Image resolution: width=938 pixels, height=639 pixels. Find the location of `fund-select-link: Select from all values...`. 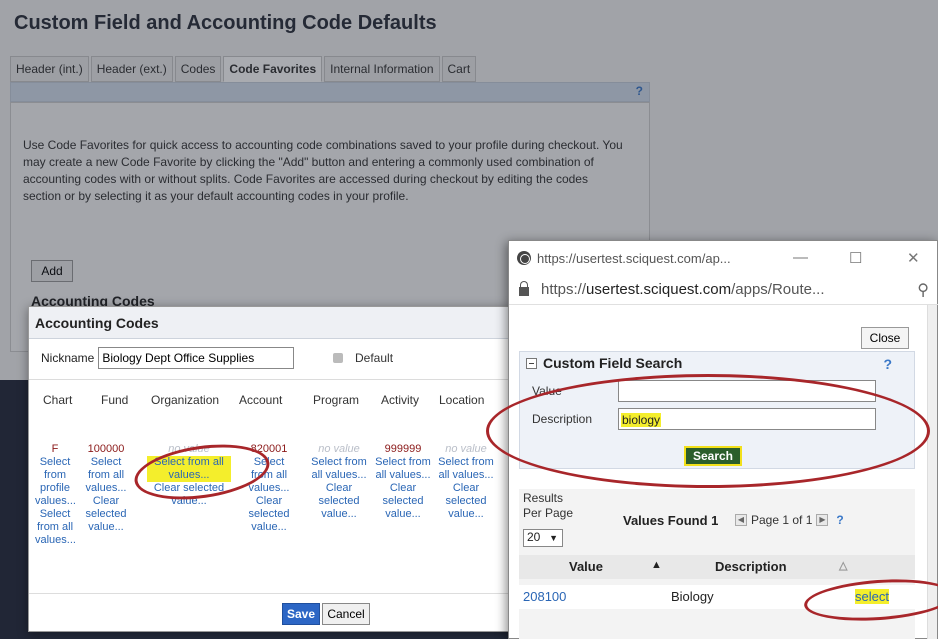

fund-select-link: Select from all values... is located at coordinates (106, 475).